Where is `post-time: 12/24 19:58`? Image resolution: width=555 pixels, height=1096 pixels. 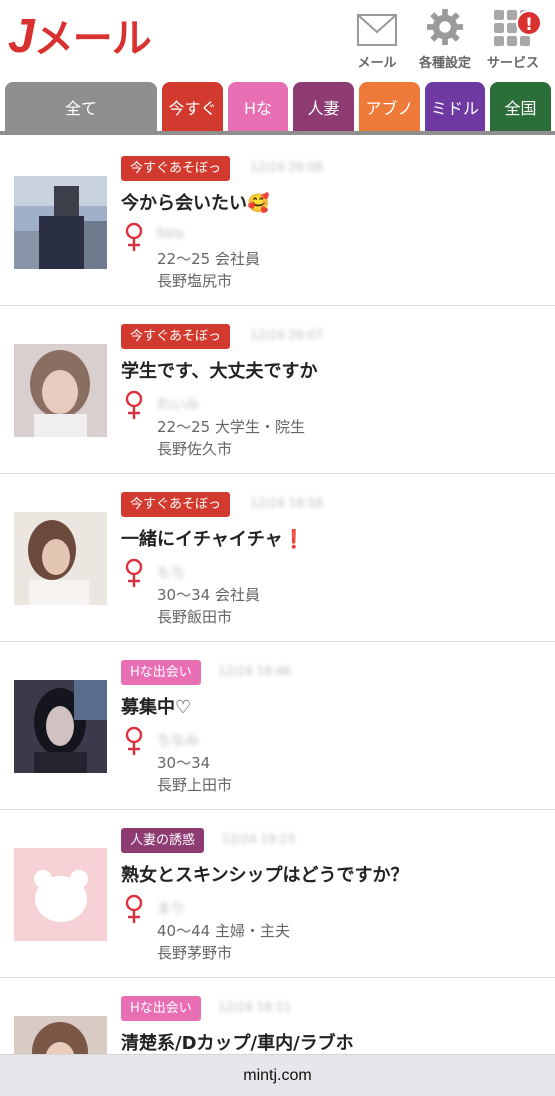 post-time: 12/24 19:58 is located at coordinates (286, 503).